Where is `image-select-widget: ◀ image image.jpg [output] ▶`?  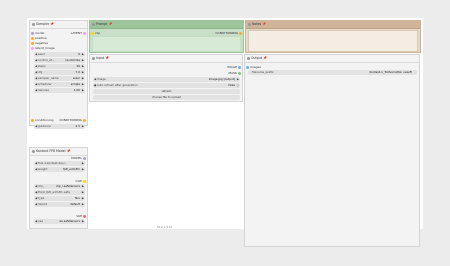 image-select-widget: ◀ image image.jpg [output] ▶ is located at coordinates (166, 79).